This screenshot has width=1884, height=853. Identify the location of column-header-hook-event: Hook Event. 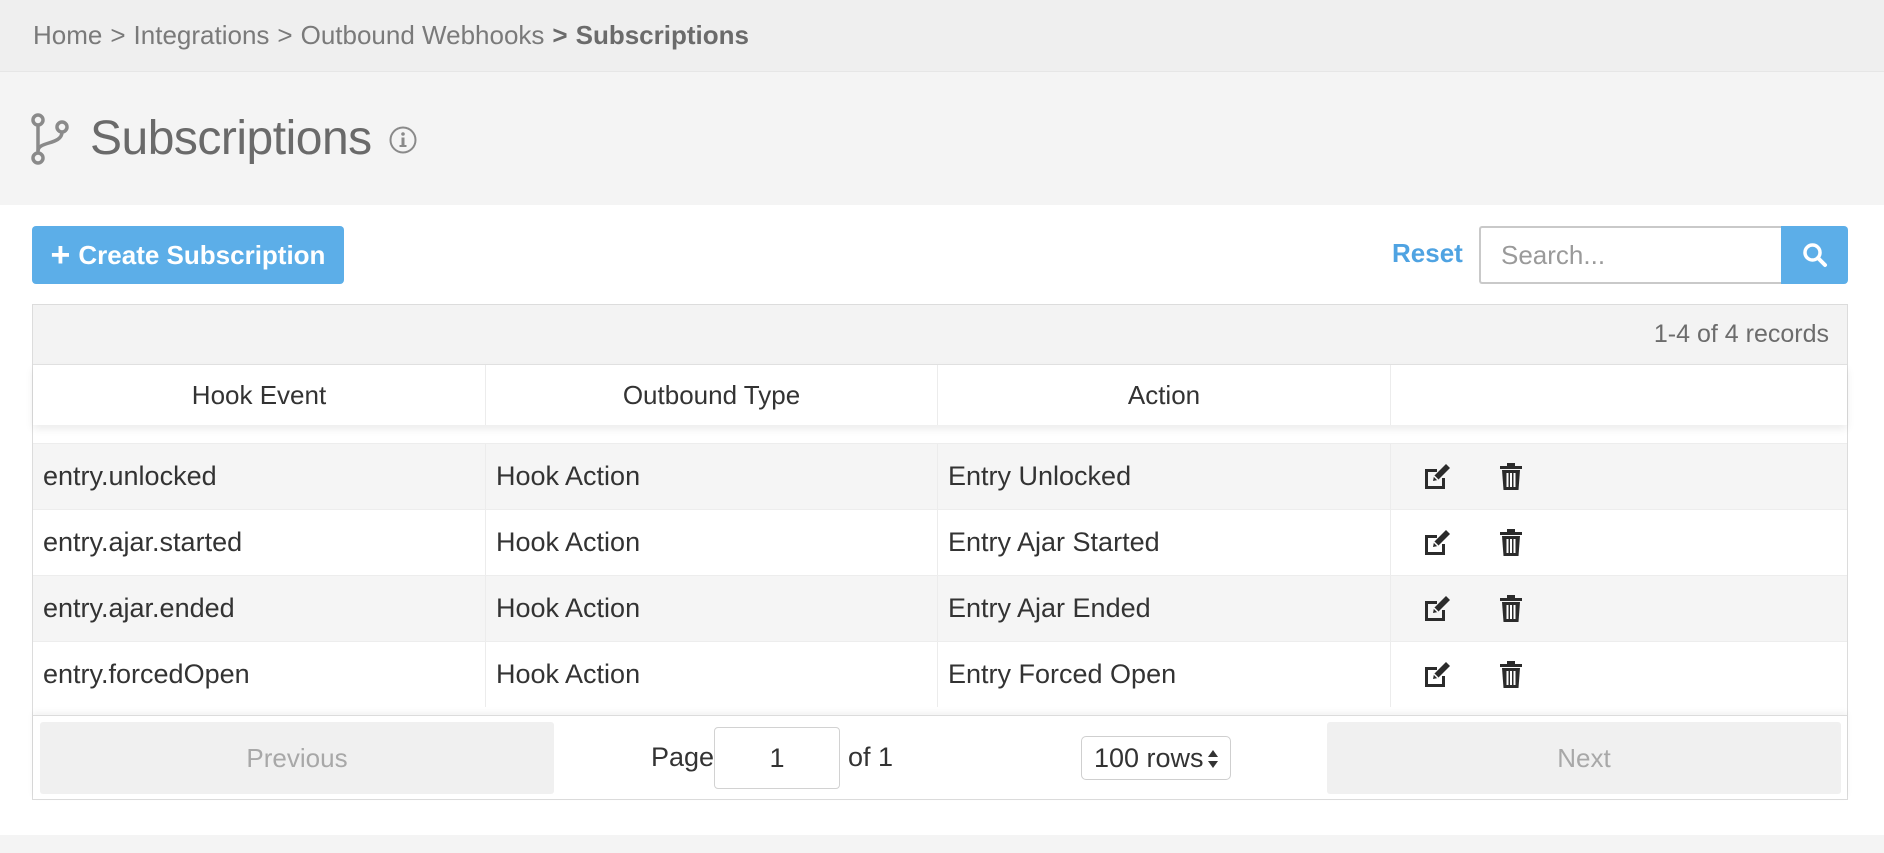
(259, 395).